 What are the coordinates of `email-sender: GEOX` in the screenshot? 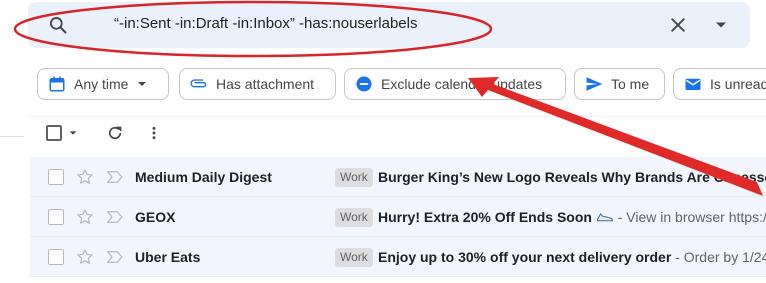 It's located at (155, 217).